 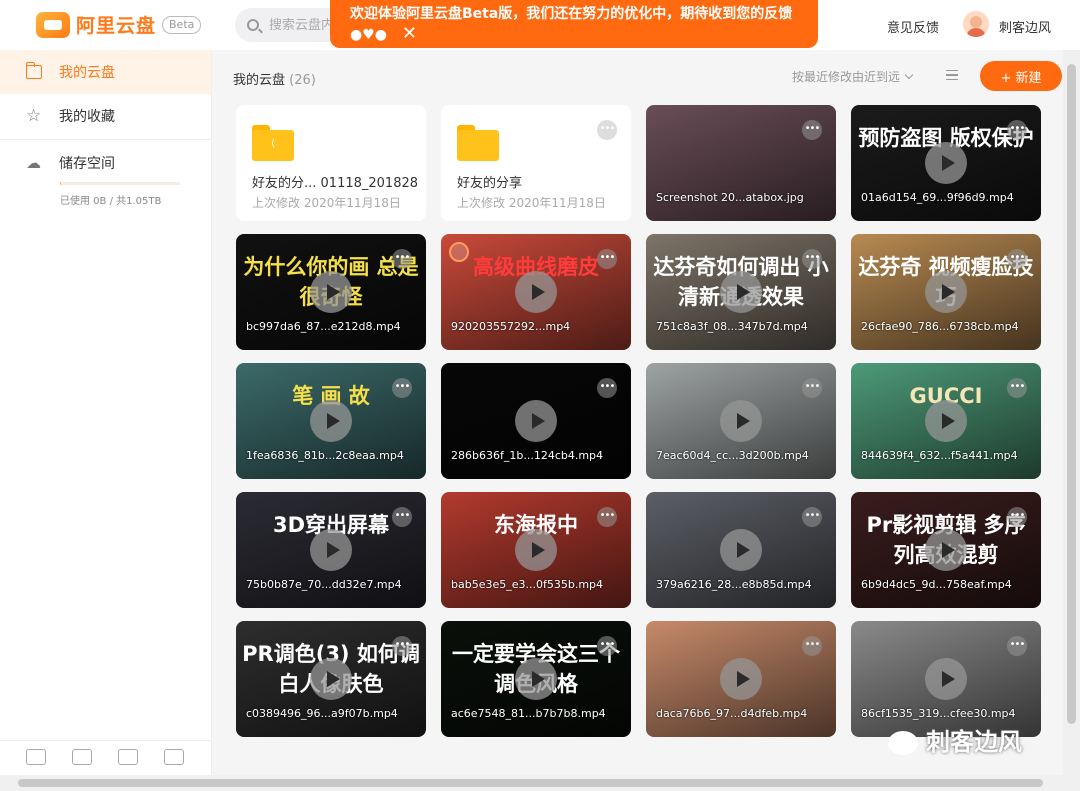 I want to click on star-icon: ☆, so click(x=34, y=116).